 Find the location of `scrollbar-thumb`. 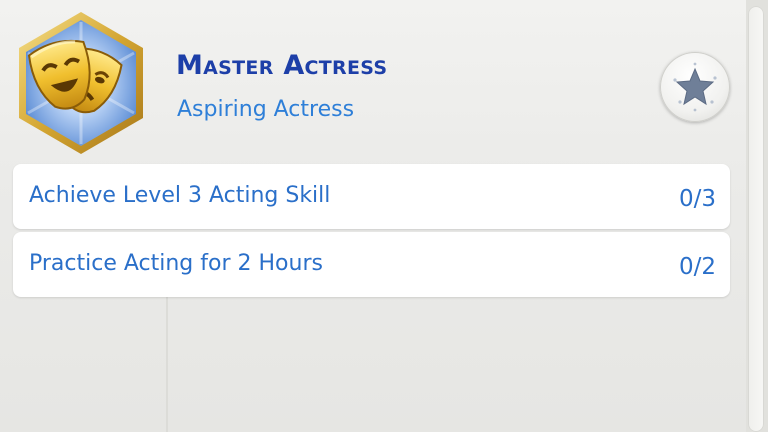

scrollbar-thumb is located at coordinates (756, 219).